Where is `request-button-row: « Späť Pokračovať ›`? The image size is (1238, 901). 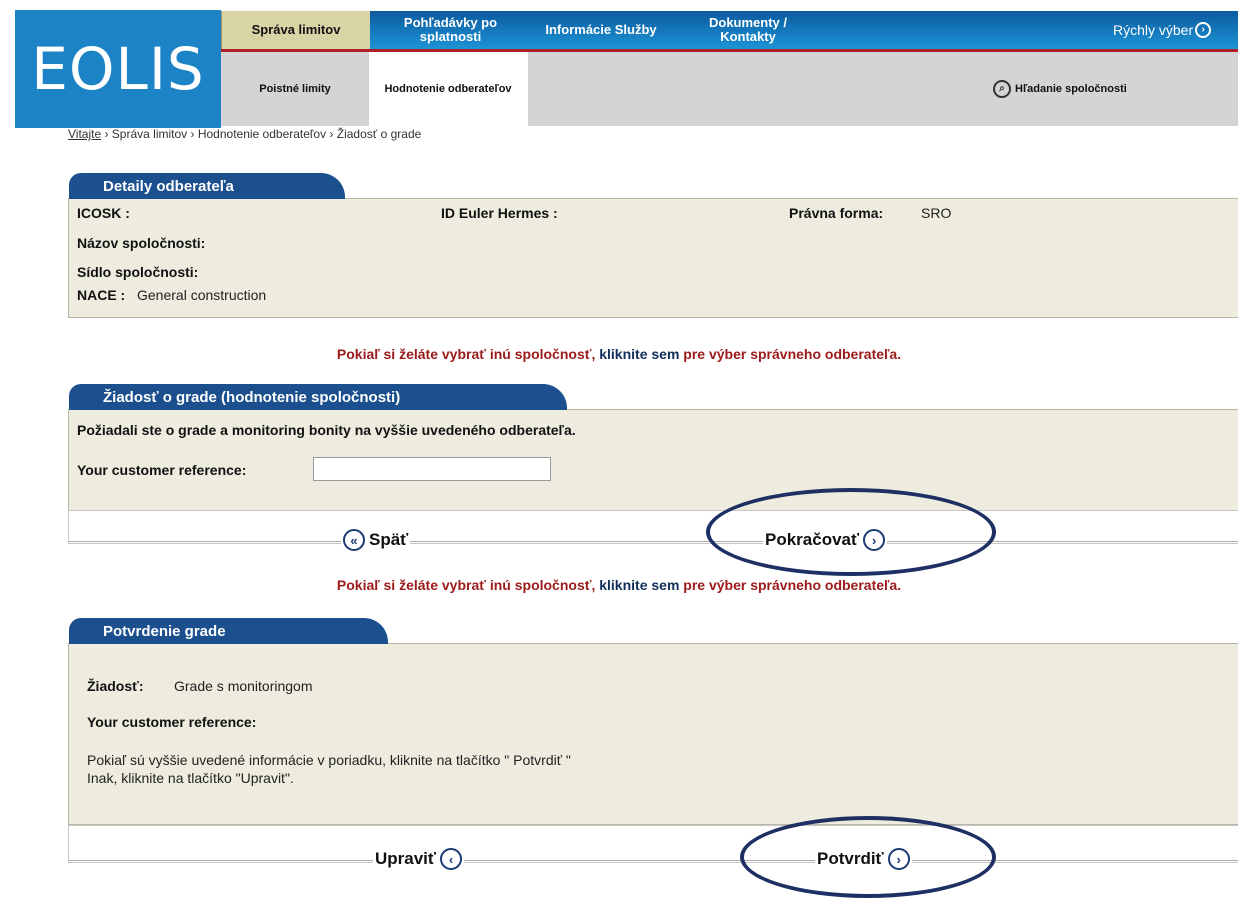 request-button-row: « Späť Pokračovať › is located at coordinates (653, 530).